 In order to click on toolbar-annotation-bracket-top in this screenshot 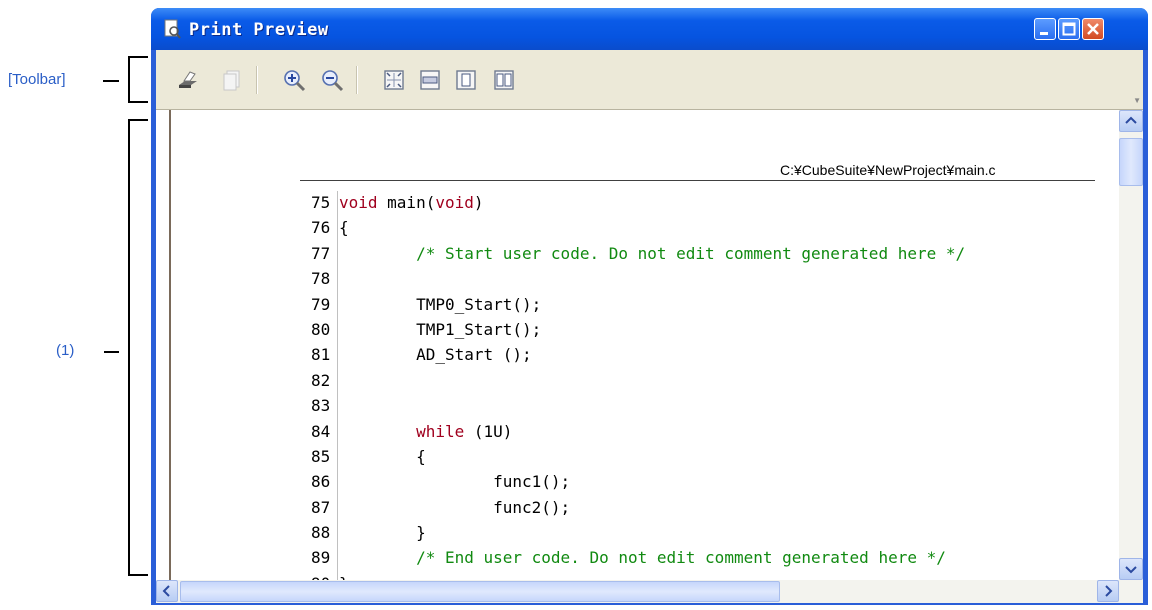, I will do `click(138, 57)`.